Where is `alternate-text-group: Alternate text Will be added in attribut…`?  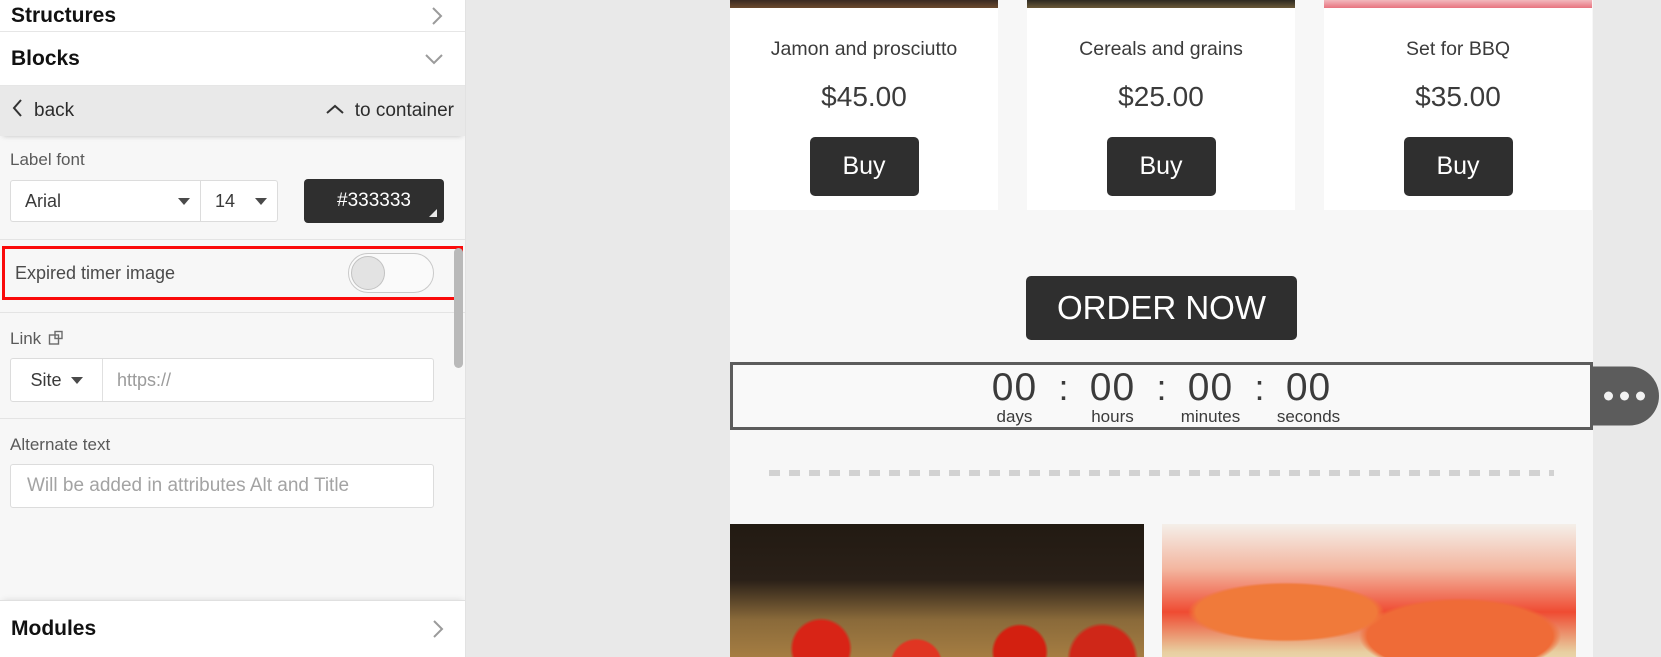
alternate-text-group: Alternate text Will be added in attribut… is located at coordinates (232, 471).